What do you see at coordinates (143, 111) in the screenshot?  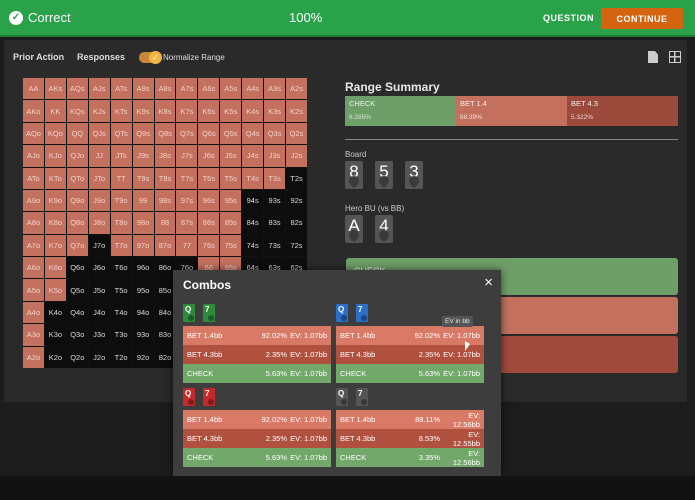 I see `range-cell: K9s` at bounding box center [143, 111].